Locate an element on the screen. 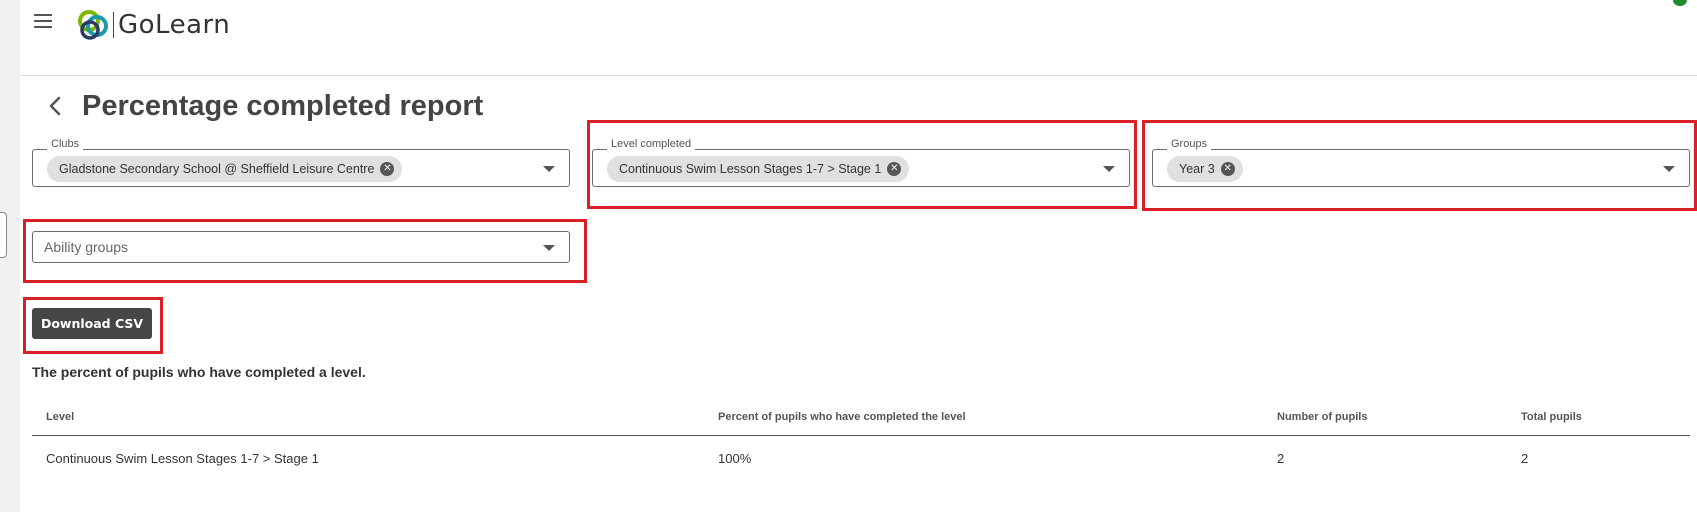  groups-chip-text: Year 3 is located at coordinates (1197, 169).